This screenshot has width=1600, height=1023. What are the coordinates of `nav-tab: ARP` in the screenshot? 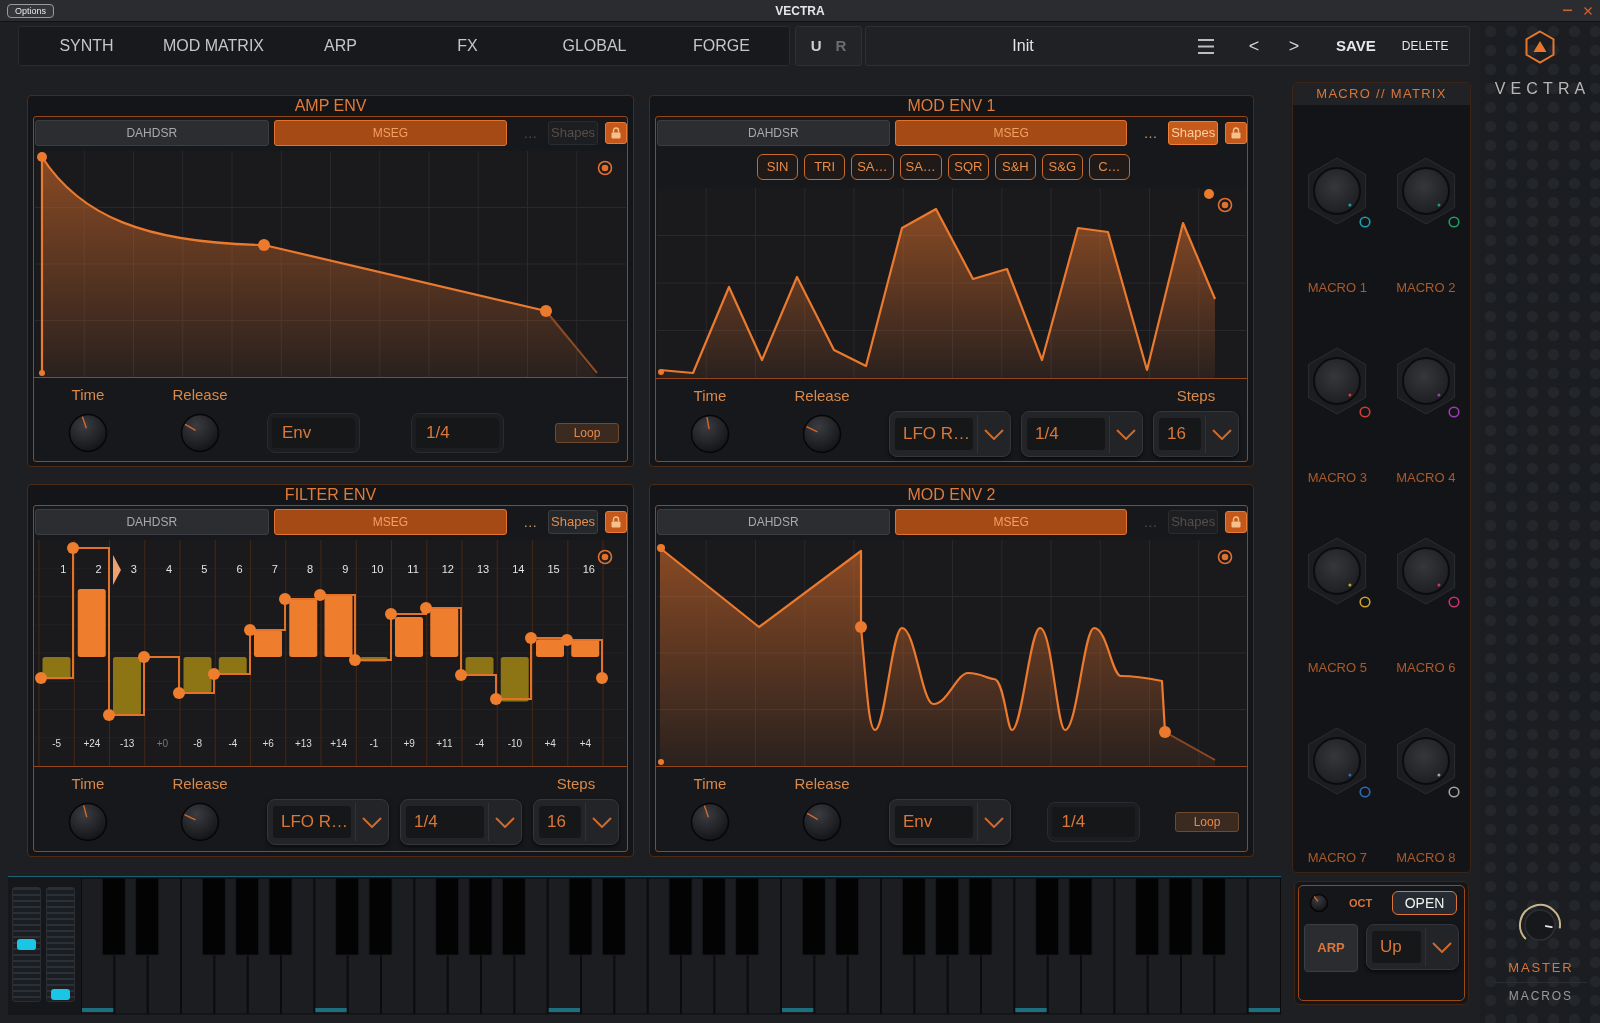 It's located at (340, 46).